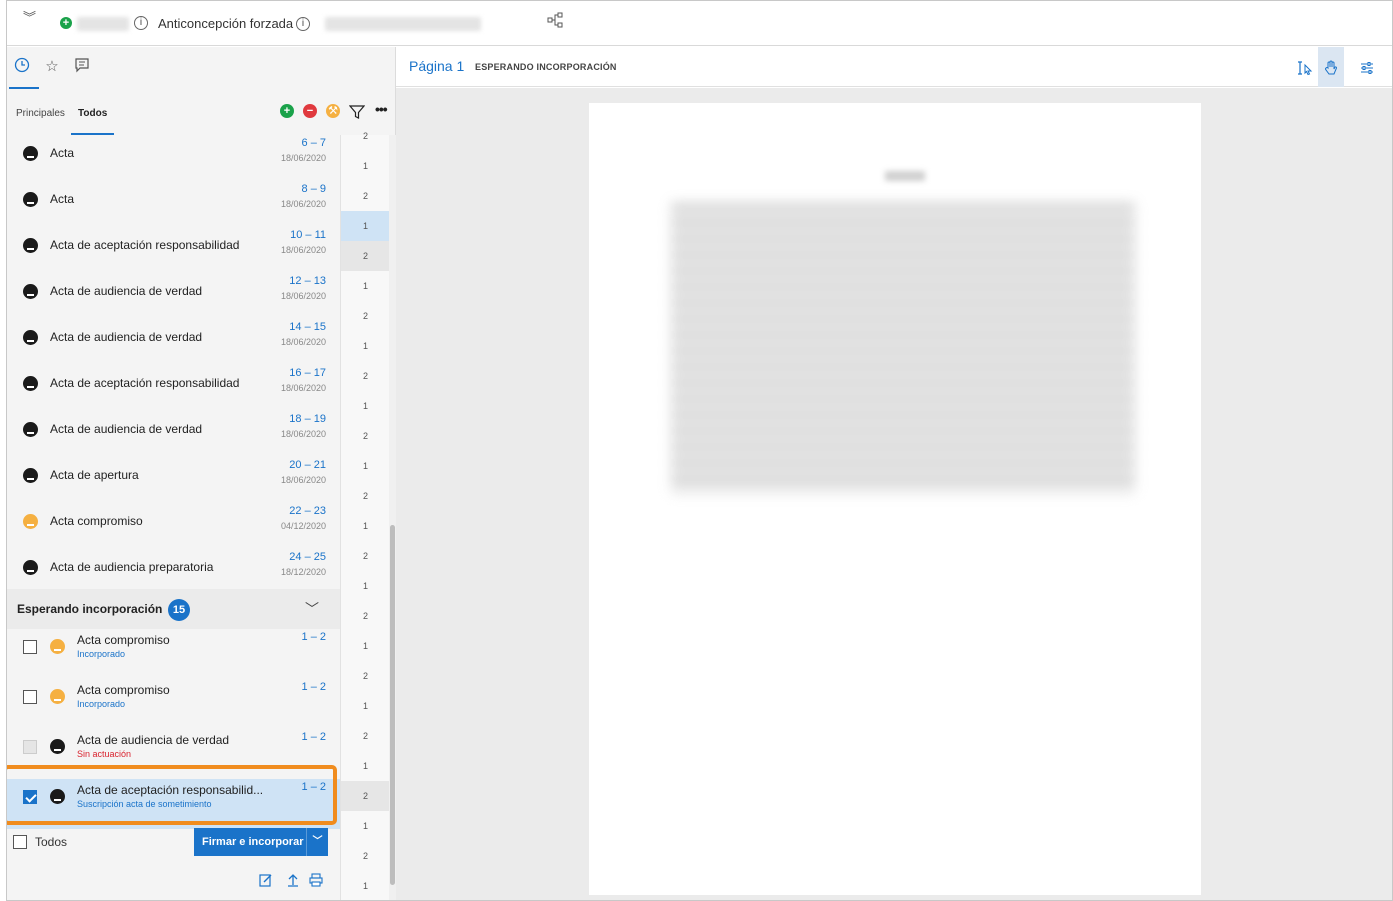  Describe the element at coordinates (57, 696) in the screenshot. I see `gavel-icon` at that location.